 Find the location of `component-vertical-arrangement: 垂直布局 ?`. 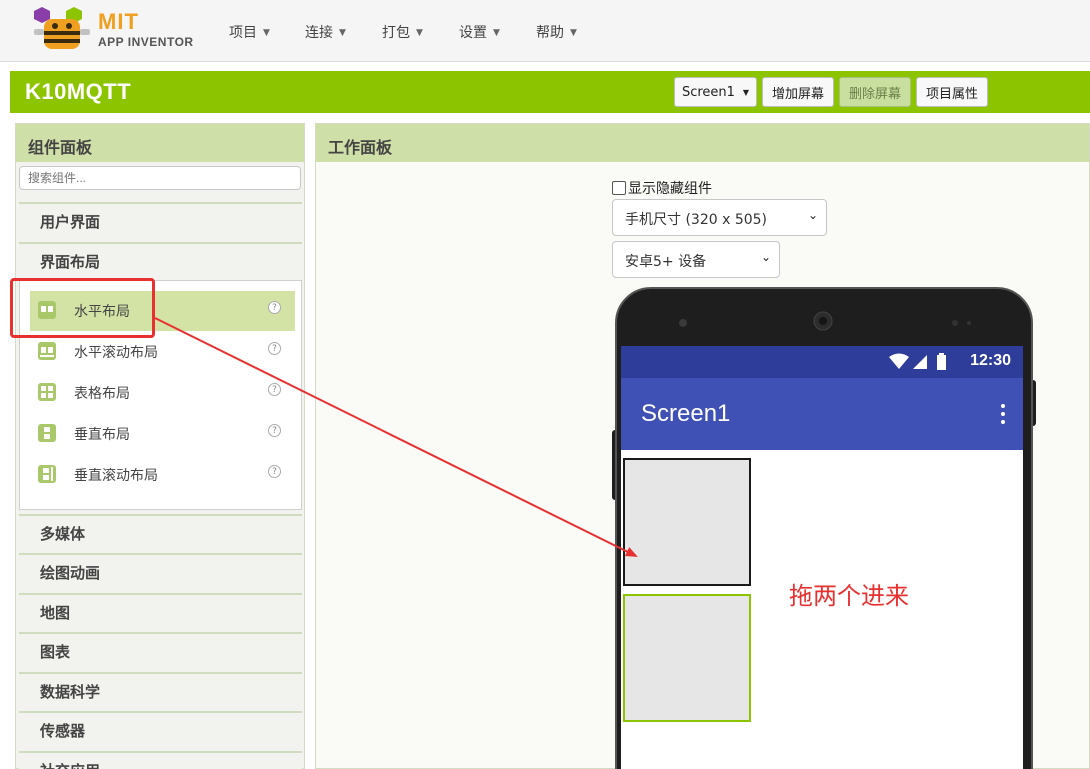

component-vertical-arrangement: 垂直布局 ? is located at coordinates (162, 434).